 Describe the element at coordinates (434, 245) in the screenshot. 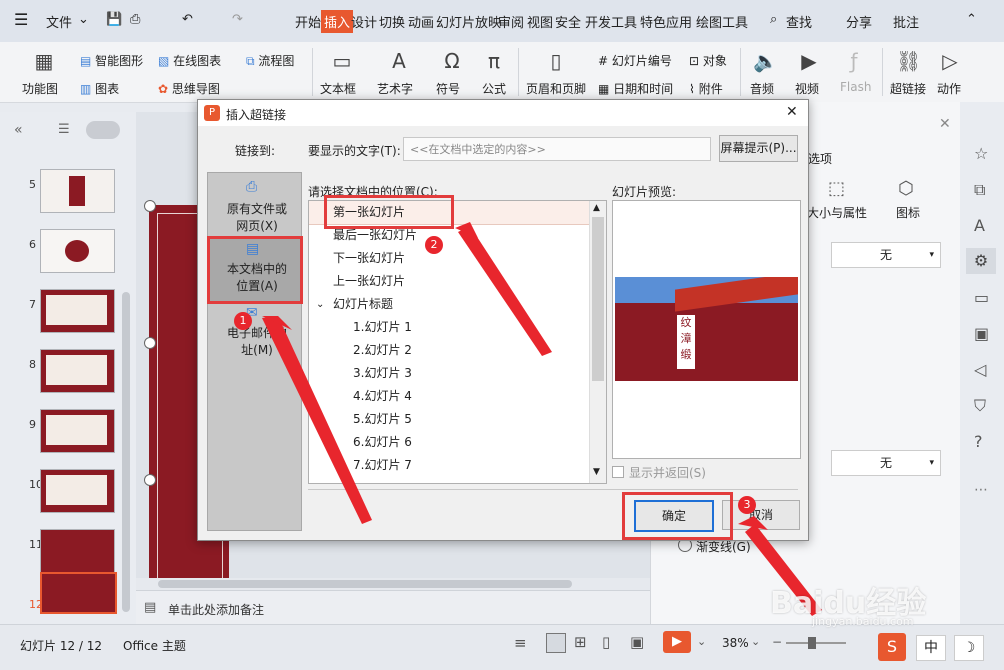

I see `annotation-badge-2: 2` at that location.